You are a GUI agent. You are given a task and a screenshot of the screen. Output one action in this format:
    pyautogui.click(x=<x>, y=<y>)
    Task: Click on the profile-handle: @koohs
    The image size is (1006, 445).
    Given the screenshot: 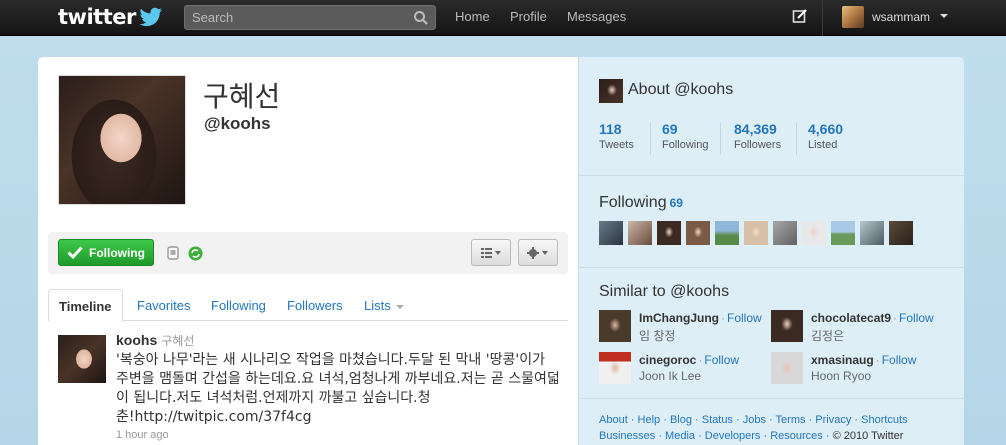 What is the action you would take?
    pyautogui.click(x=237, y=123)
    